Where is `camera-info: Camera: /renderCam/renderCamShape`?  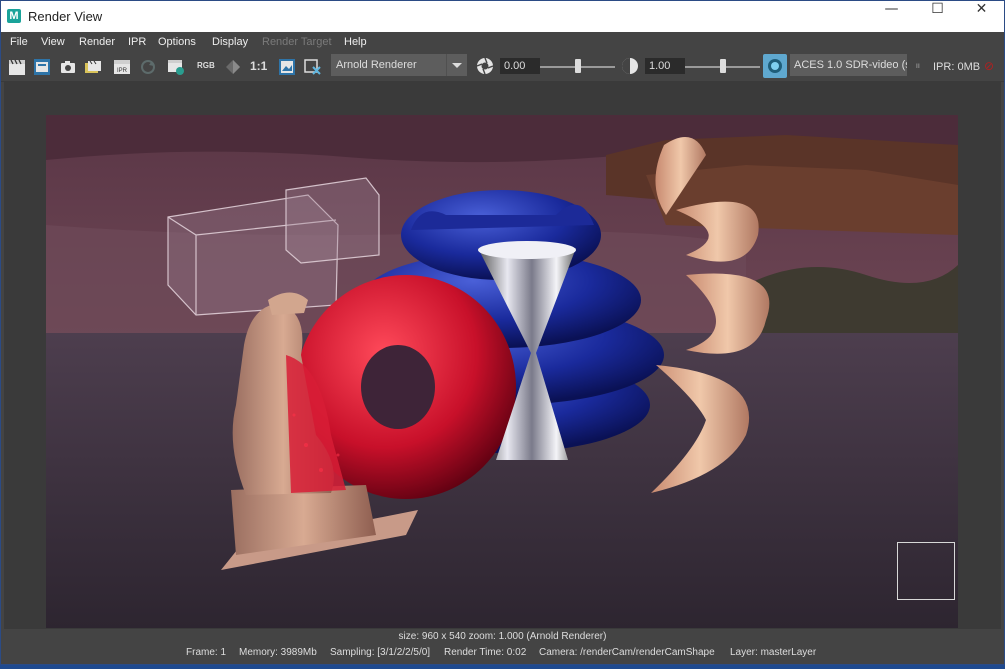
camera-info: Camera: /renderCam/renderCamShape is located at coordinates (627, 652).